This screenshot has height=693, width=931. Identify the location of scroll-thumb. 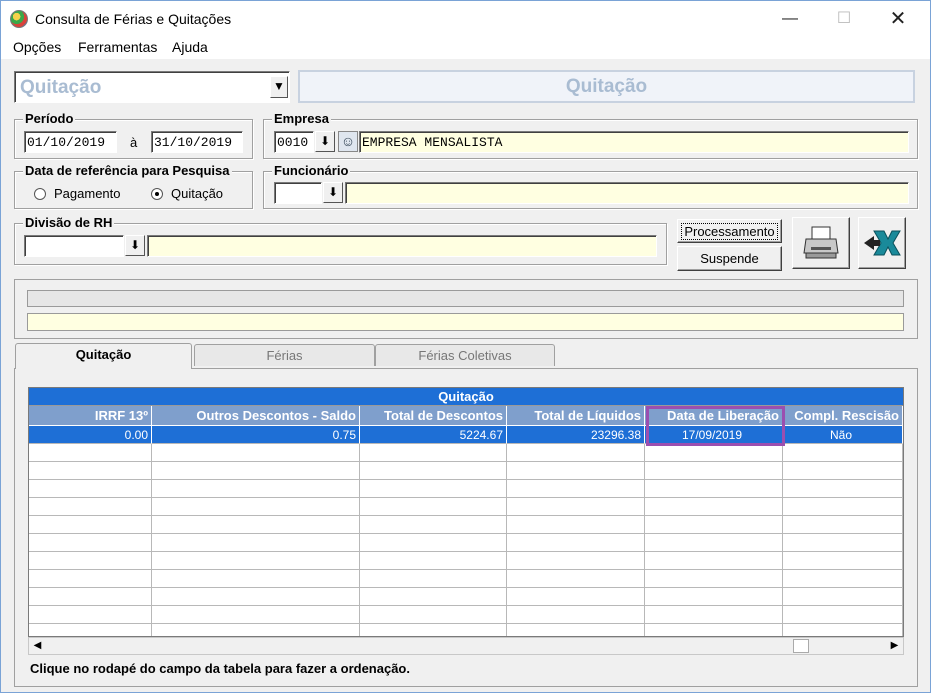
(801, 646).